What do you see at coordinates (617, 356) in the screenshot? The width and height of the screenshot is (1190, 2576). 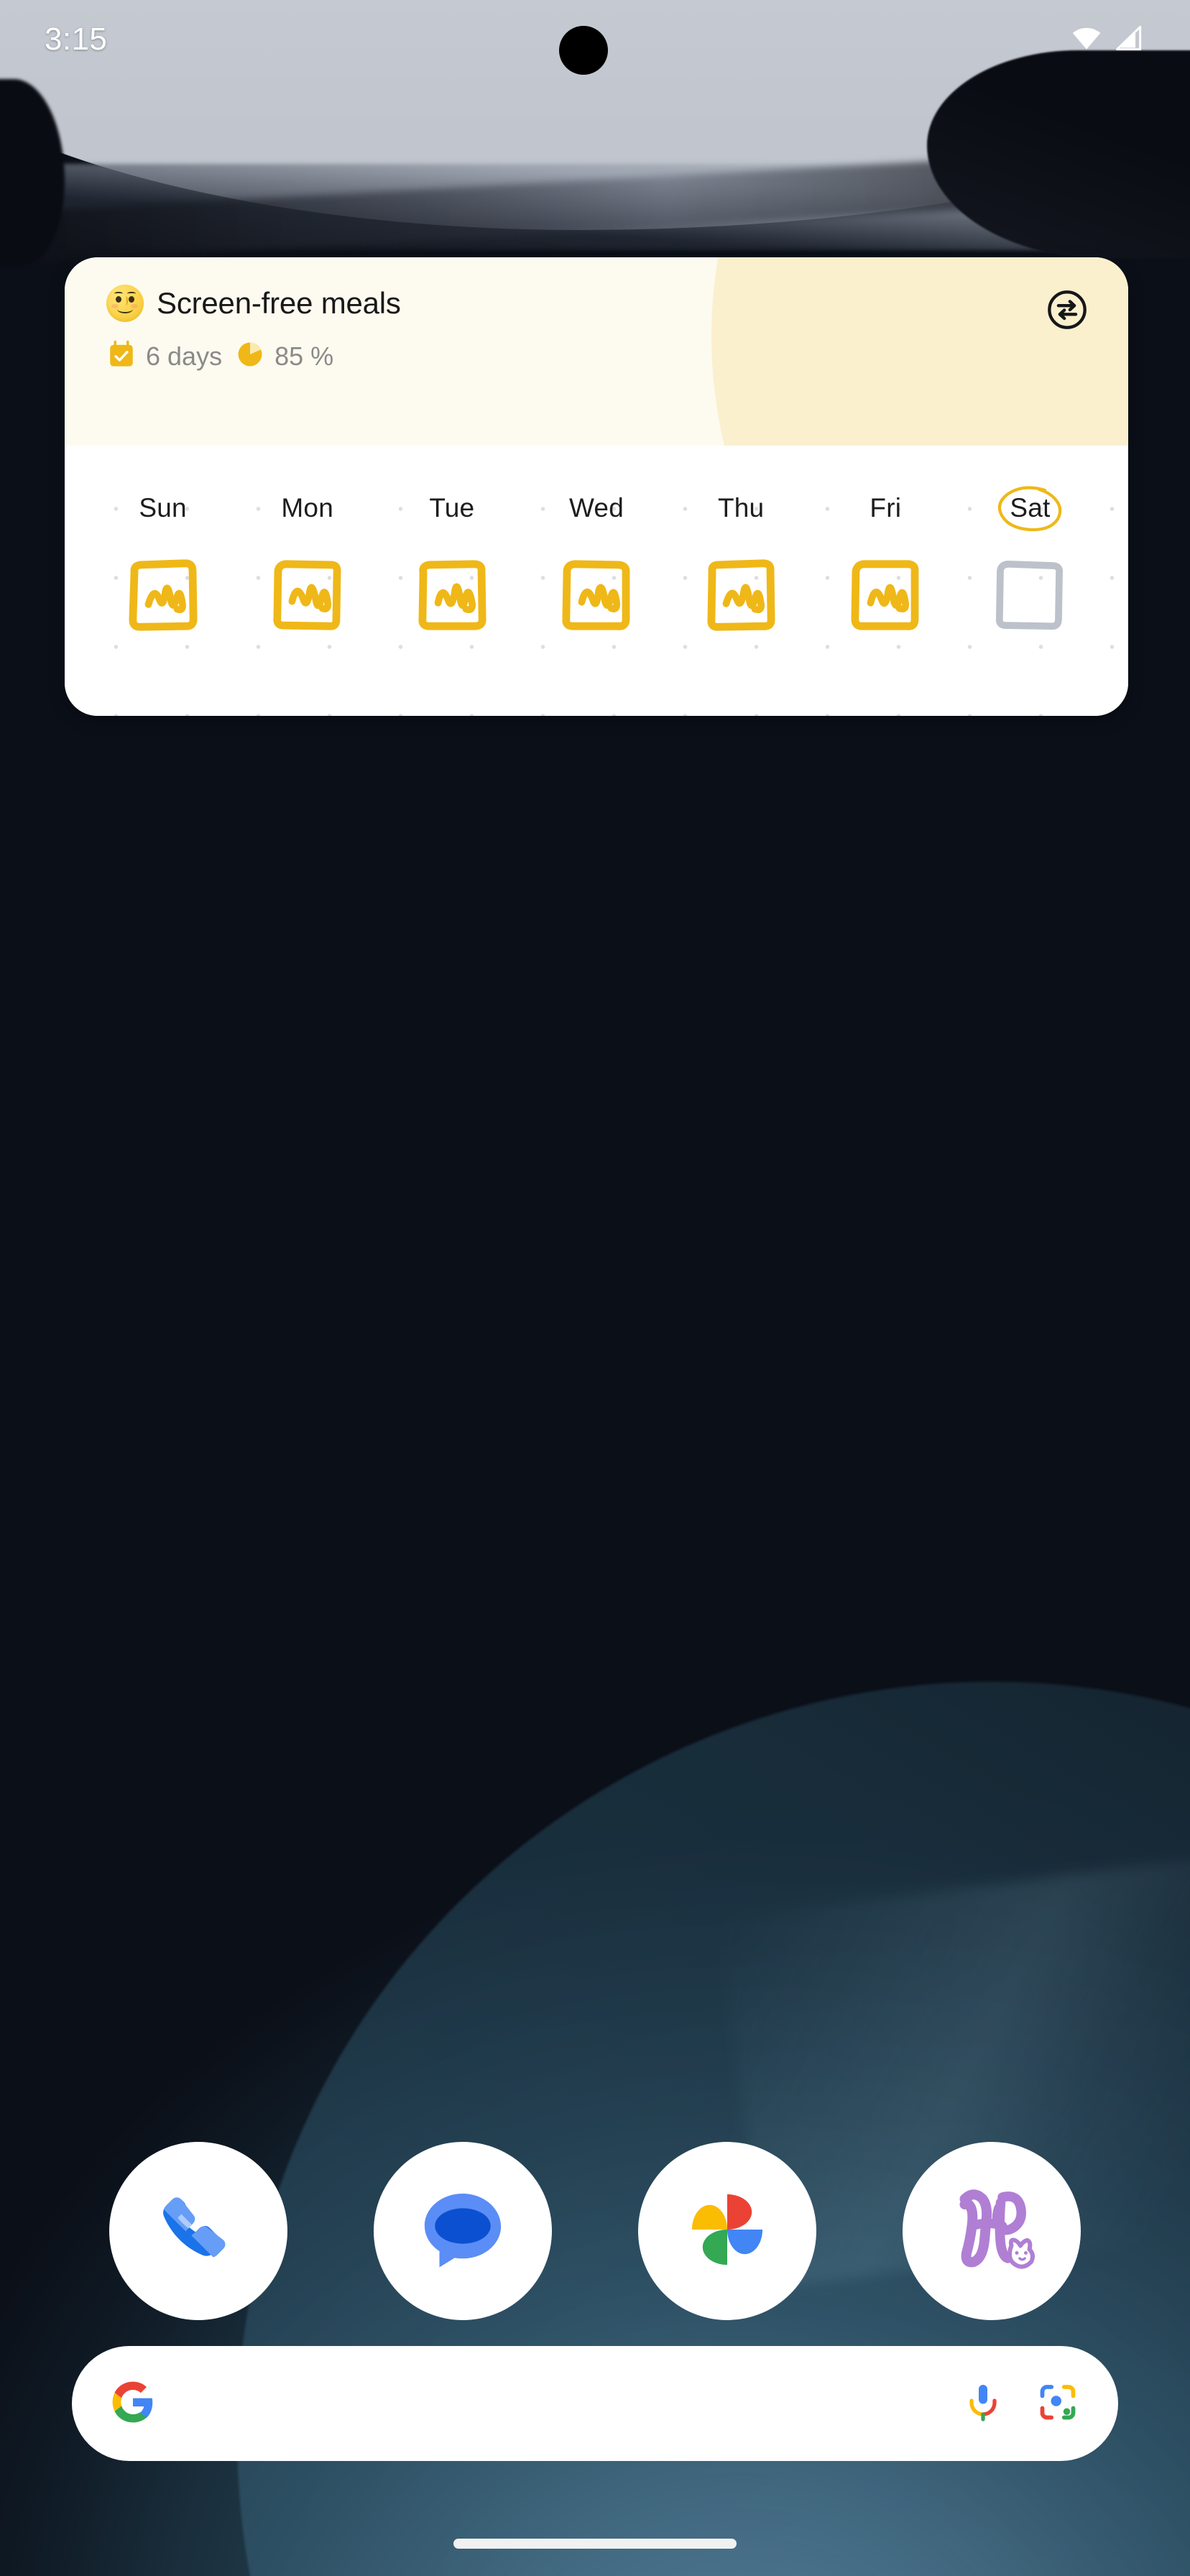 I see `widget-stats-row: 6 days 85 %` at bounding box center [617, 356].